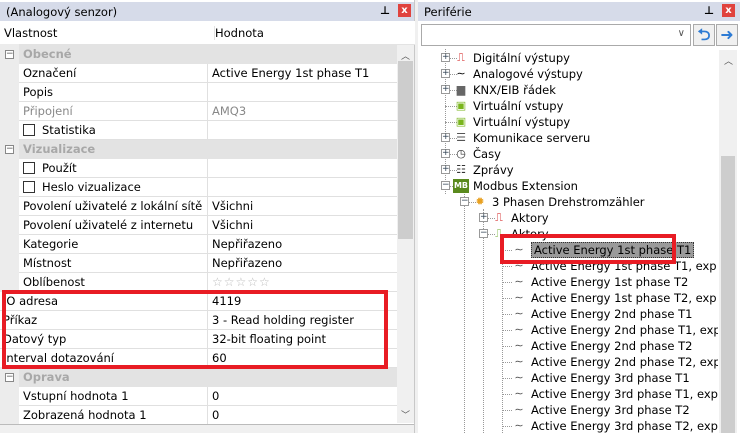  Describe the element at coordinates (50, 244) in the screenshot. I see `property-name: Kategorie` at that location.